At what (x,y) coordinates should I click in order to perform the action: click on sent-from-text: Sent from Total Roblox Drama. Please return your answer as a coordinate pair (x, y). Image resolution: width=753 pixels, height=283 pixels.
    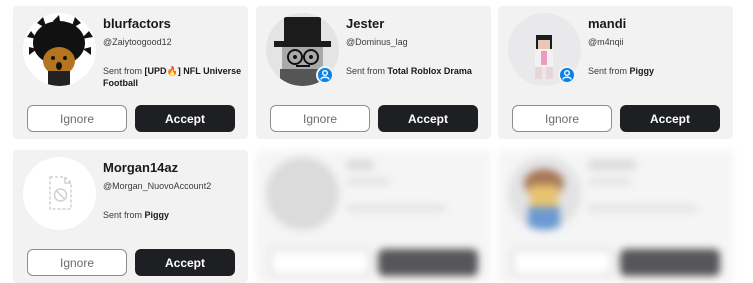
    Looking at the image, I should click on (416, 71).